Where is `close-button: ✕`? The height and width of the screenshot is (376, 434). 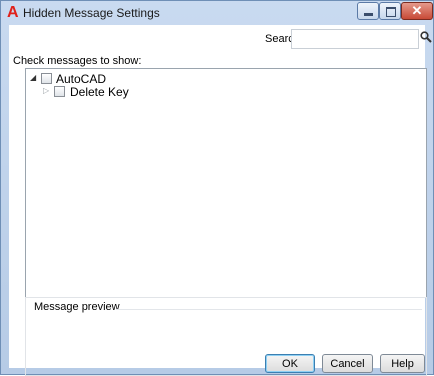 close-button: ✕ is located at coordinates (417, 11).